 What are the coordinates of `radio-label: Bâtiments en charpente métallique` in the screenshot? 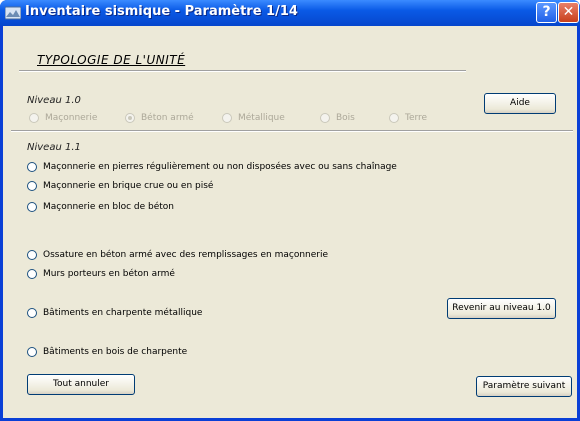 It's located at (123, 313).